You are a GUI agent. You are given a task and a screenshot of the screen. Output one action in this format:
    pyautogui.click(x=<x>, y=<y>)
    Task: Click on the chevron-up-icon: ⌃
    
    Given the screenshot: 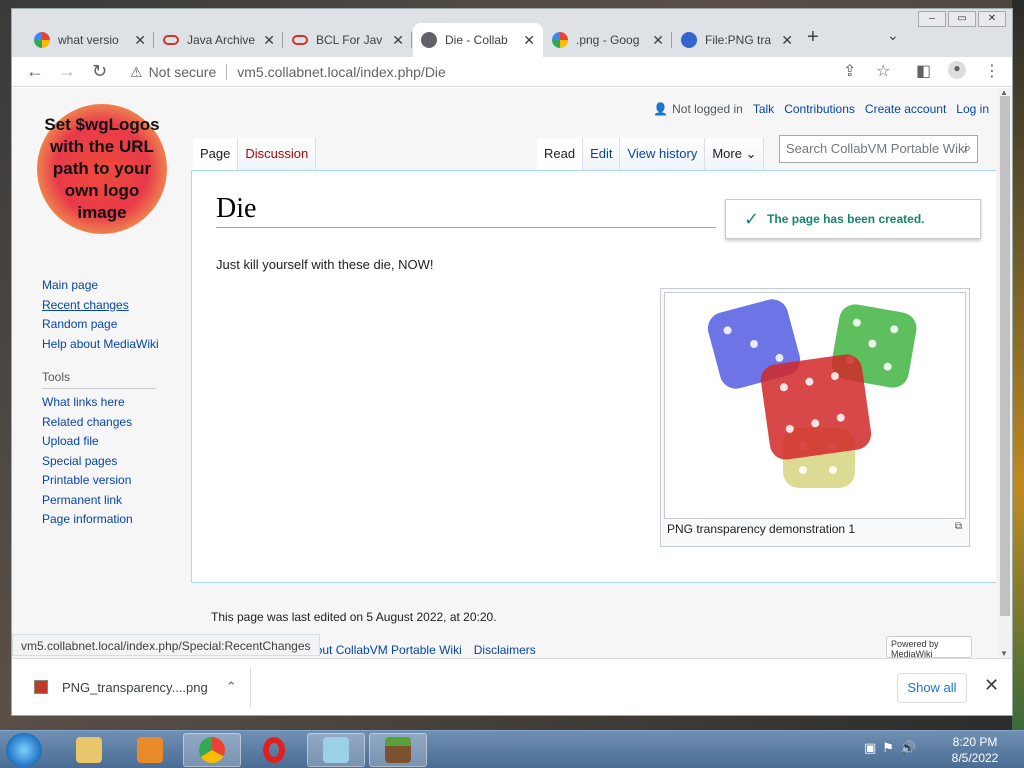 What is the action you would take?
    pyautogui.click(x=231, y=687)
    